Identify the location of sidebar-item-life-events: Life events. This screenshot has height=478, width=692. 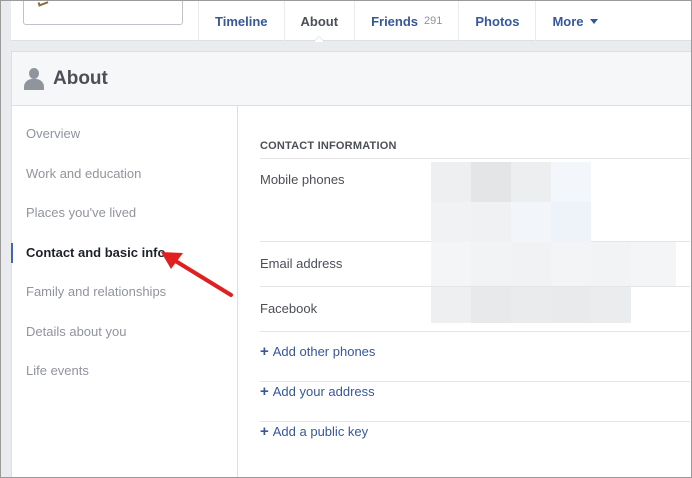
(124, 381).